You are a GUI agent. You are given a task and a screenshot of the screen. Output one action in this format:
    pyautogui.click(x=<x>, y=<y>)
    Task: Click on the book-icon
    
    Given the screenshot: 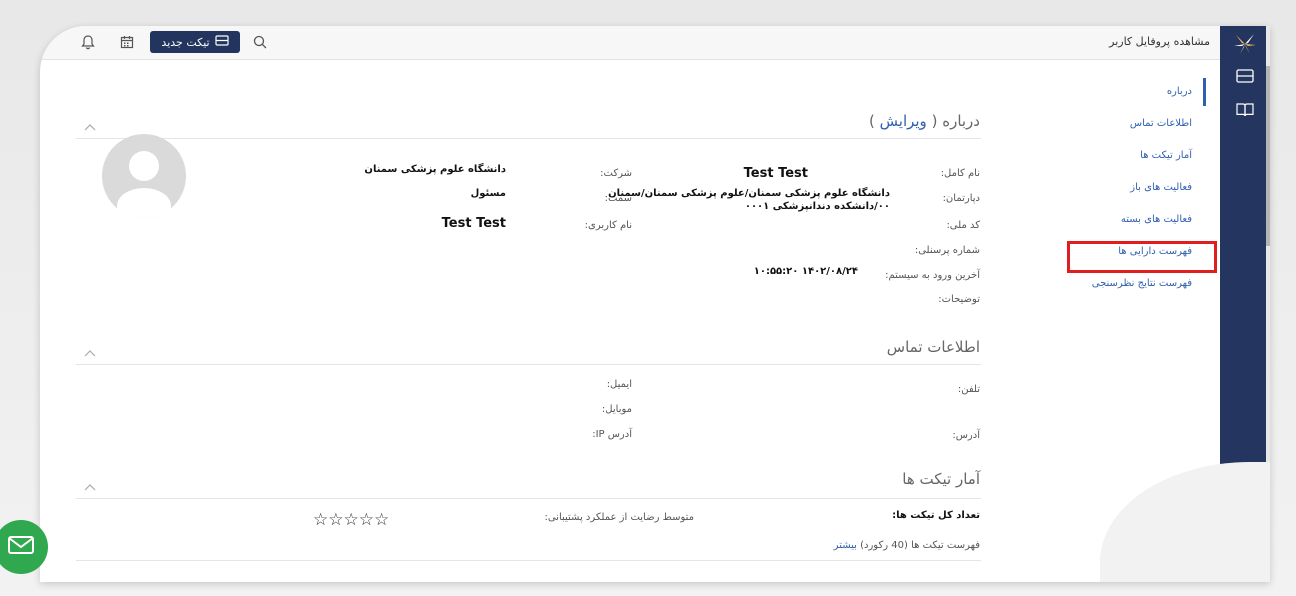 What is the action you would take?
    pyautogui.click(x=1245, y=110)
    